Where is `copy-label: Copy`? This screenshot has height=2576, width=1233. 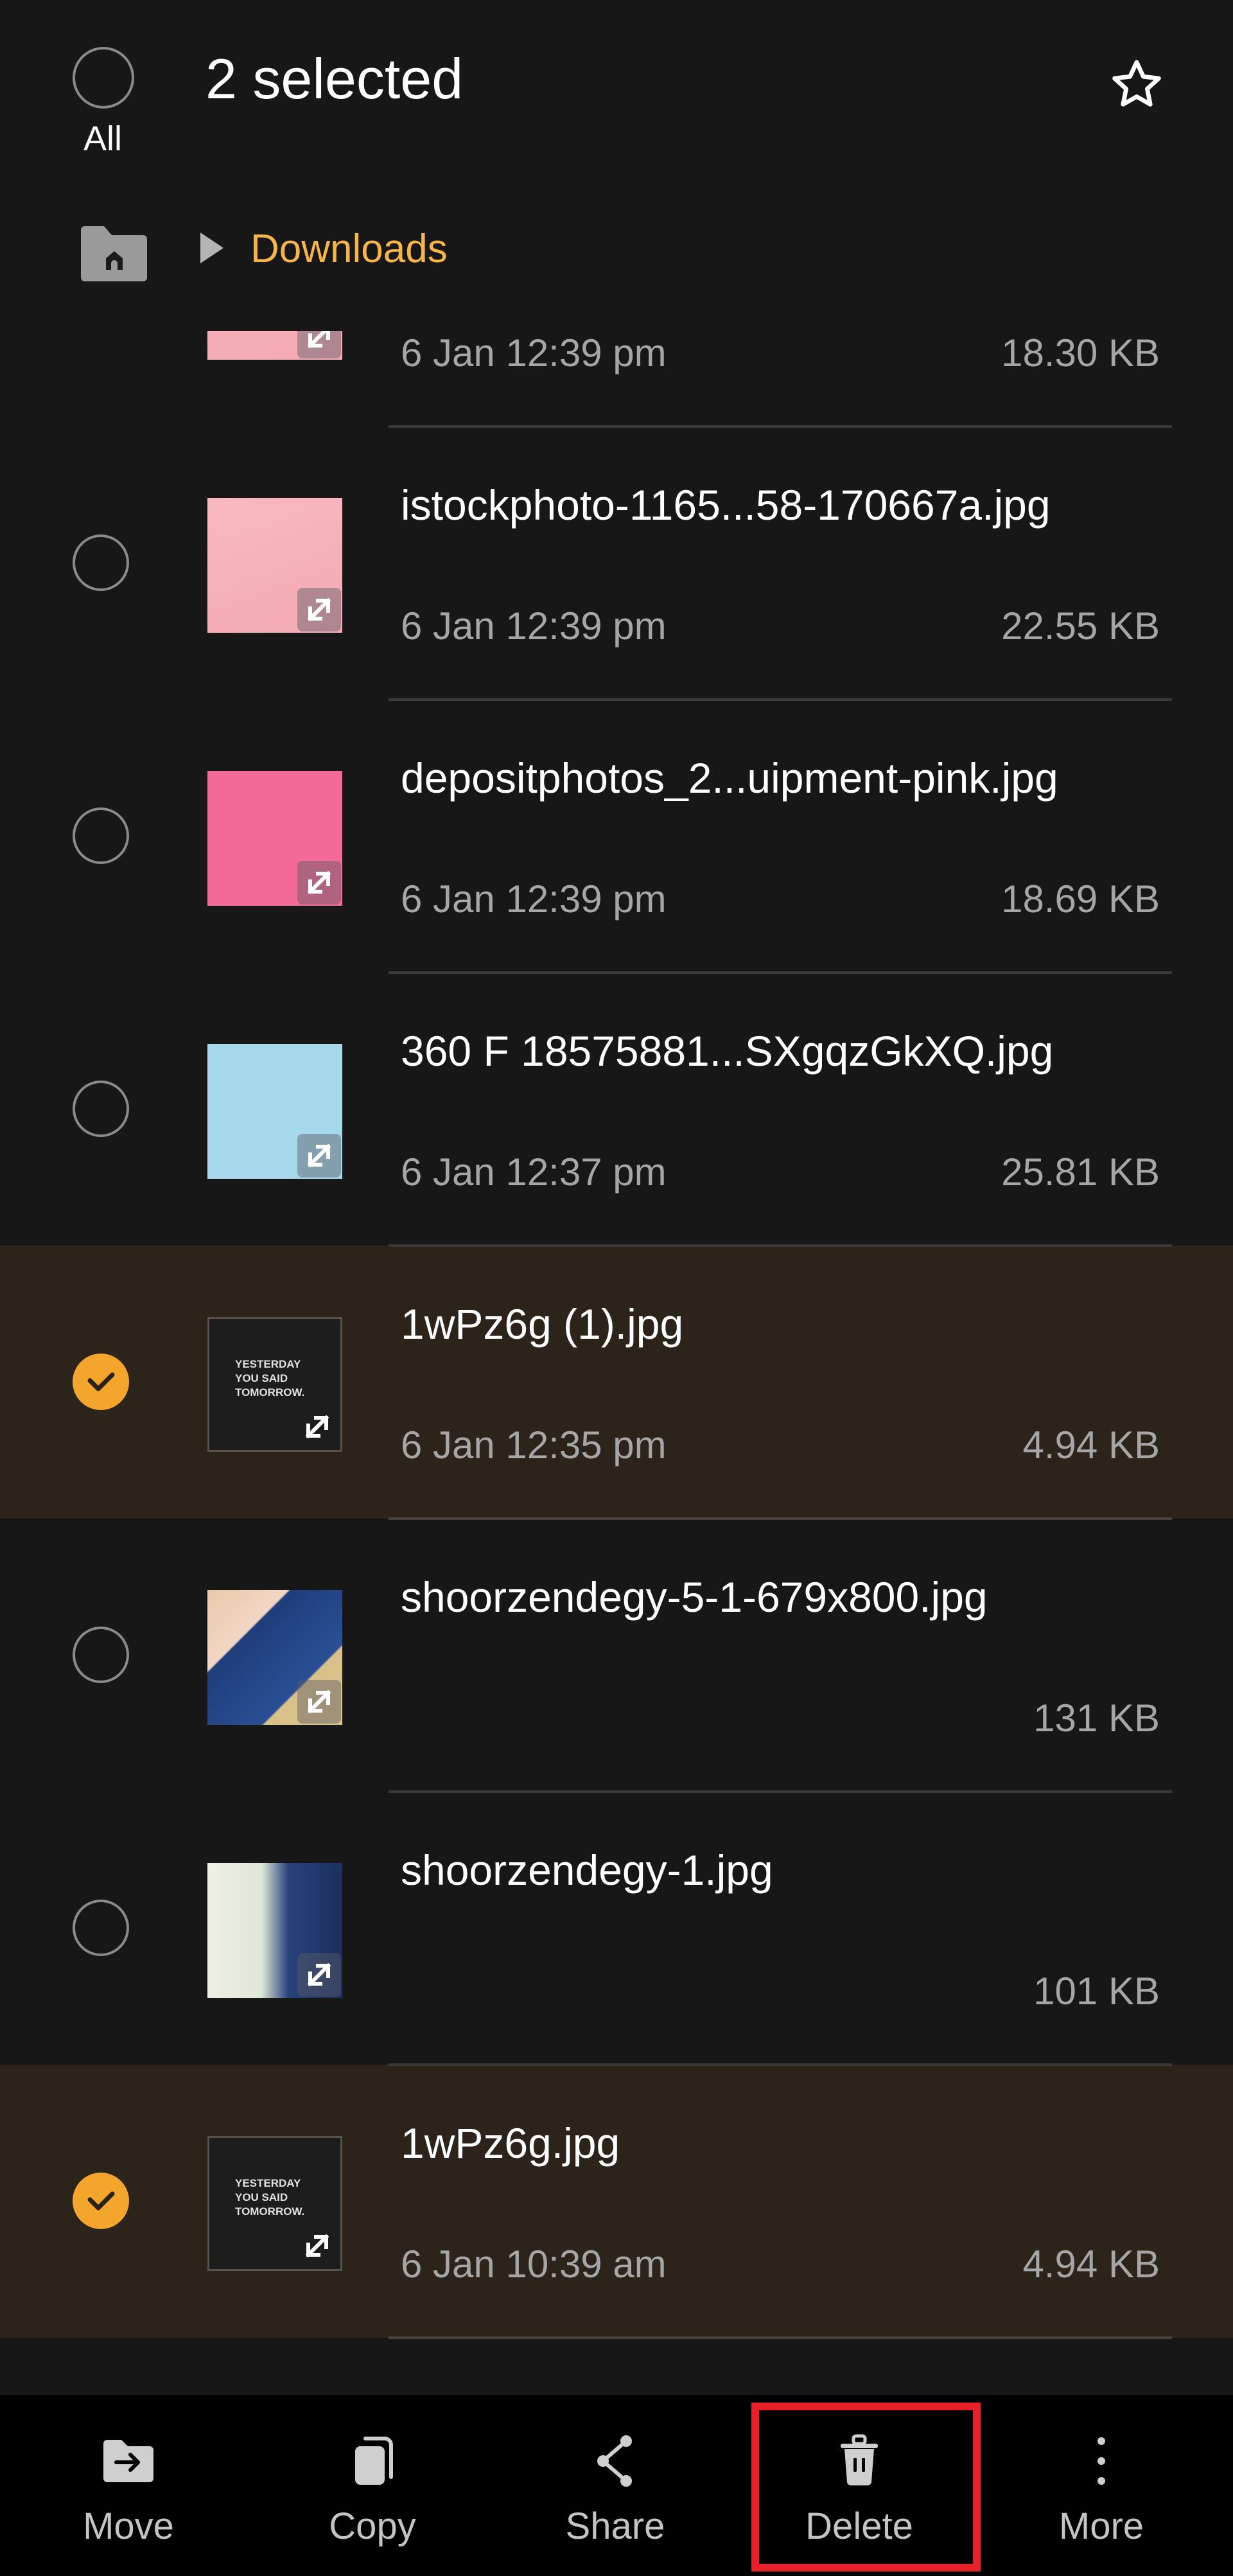 copy-label: Copy is located at coordinates (373, 2526).